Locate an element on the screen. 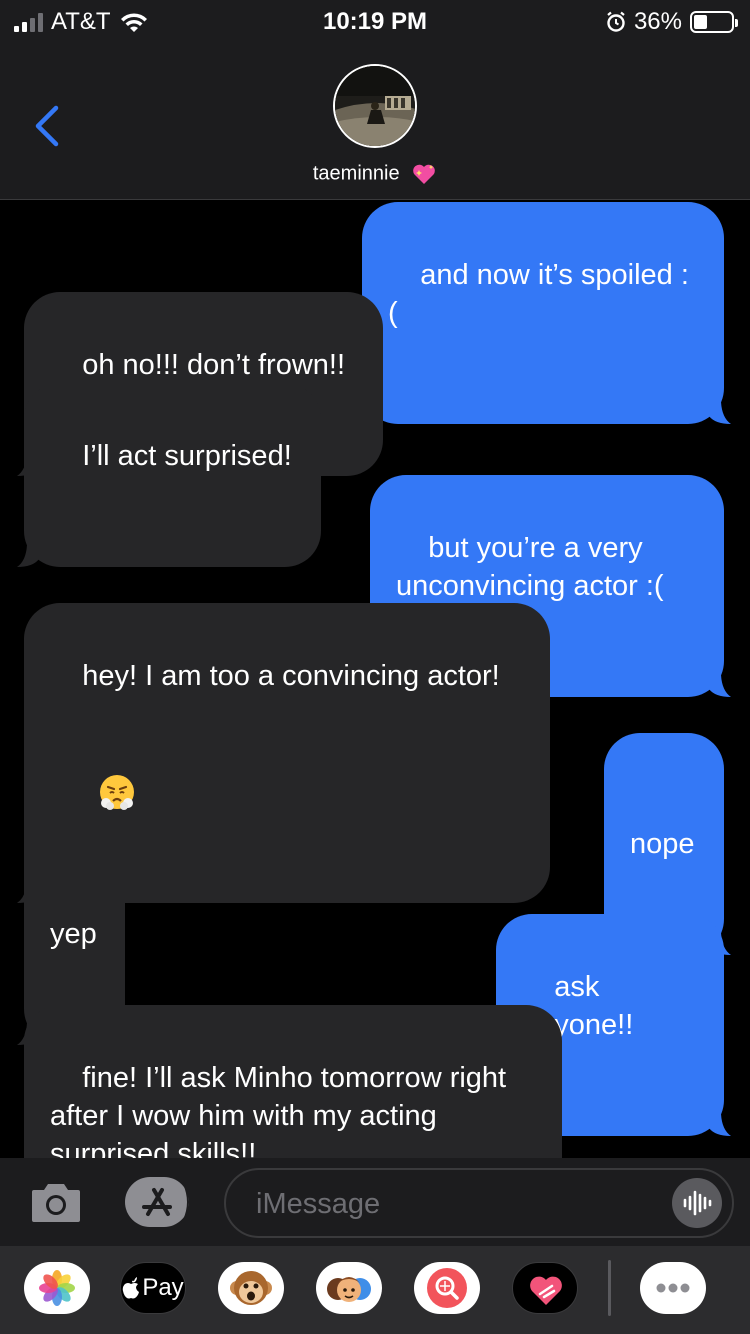  more-icon is located at coordinates (673, 1288).